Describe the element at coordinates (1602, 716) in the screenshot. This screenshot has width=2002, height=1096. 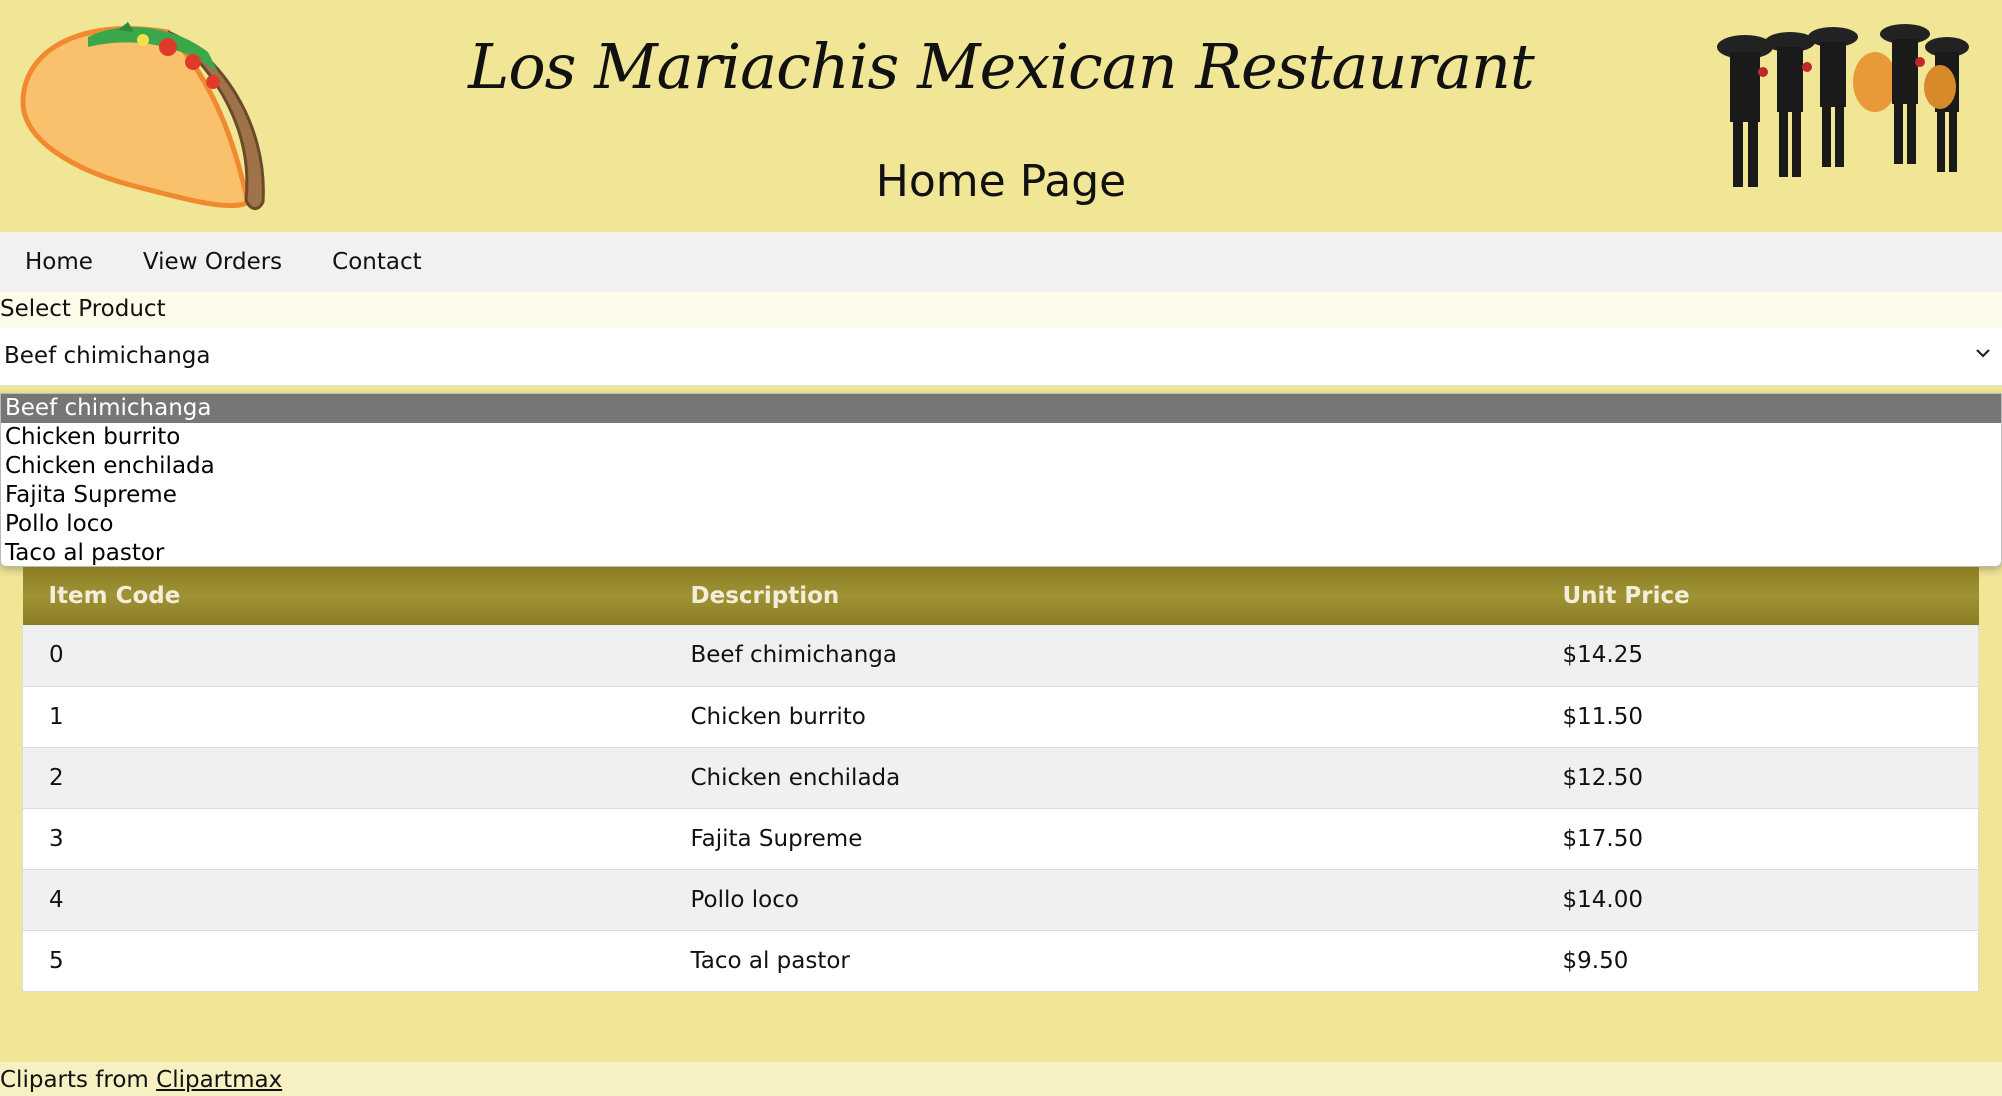
I see `unit-price-cell: $11.50` at that location.